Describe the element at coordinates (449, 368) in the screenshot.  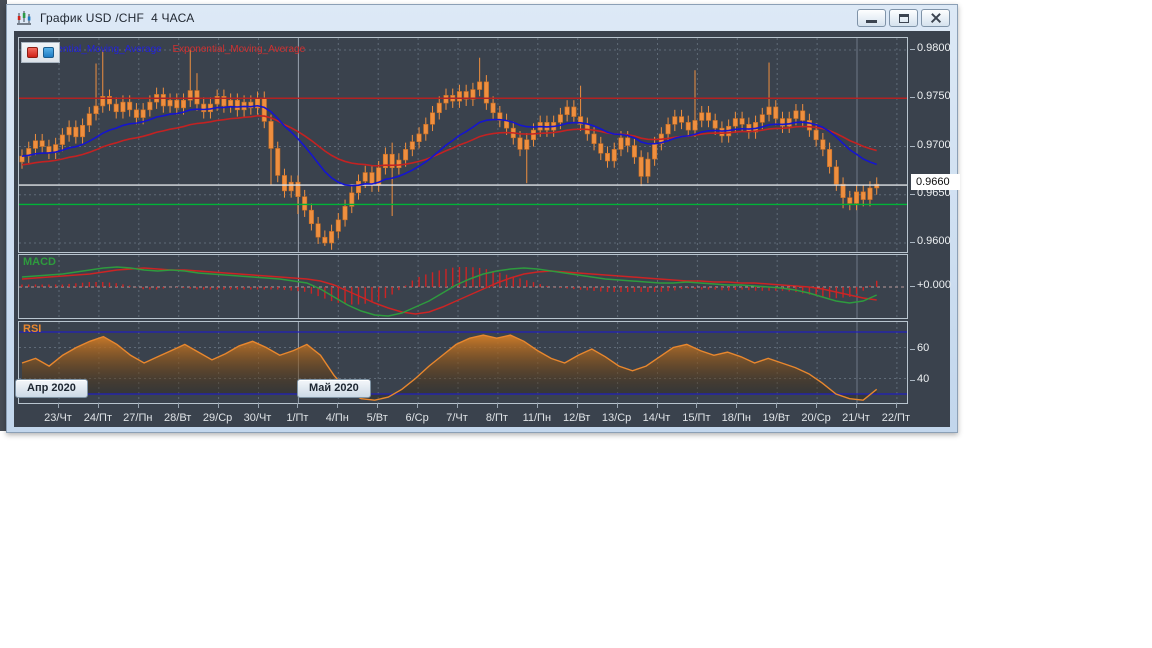
I see `rsi-area` at that location.